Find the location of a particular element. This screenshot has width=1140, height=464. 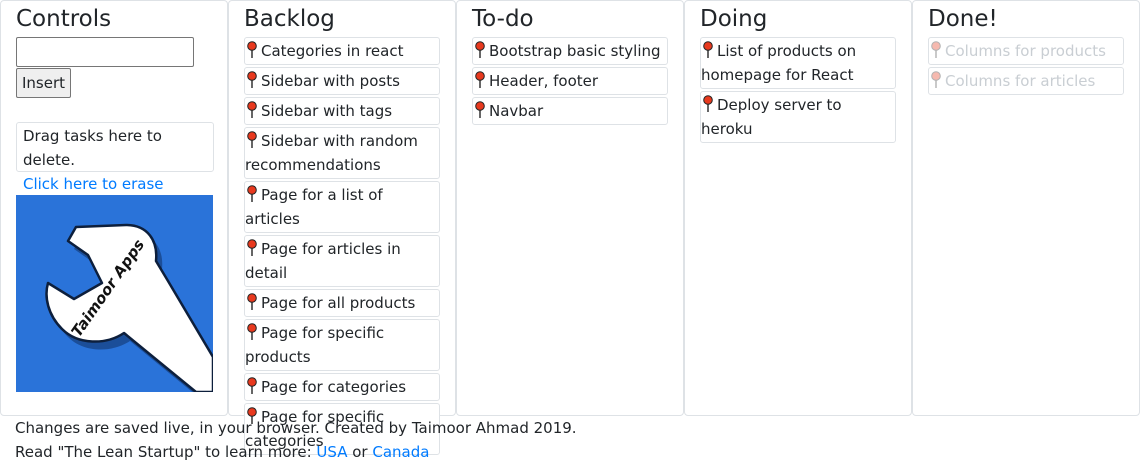

canada-link: Canada is located at coordinates (400, 452).